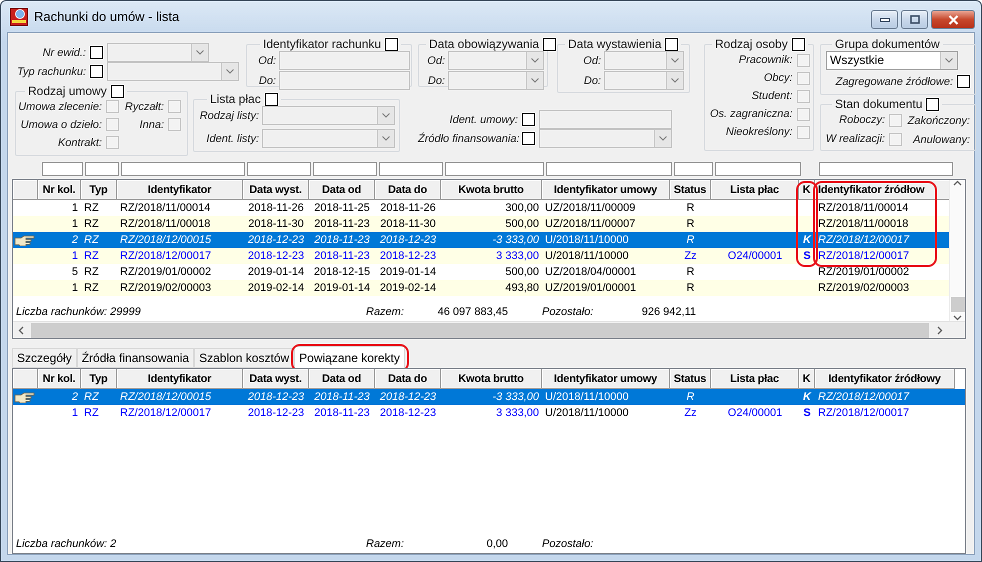 This screenshot has width=982, height=562. What do you see at coordinates (342, 288) in the screenshot?
I see `table-cell-text: 2019-01-14` at bounding box center [342, 288].